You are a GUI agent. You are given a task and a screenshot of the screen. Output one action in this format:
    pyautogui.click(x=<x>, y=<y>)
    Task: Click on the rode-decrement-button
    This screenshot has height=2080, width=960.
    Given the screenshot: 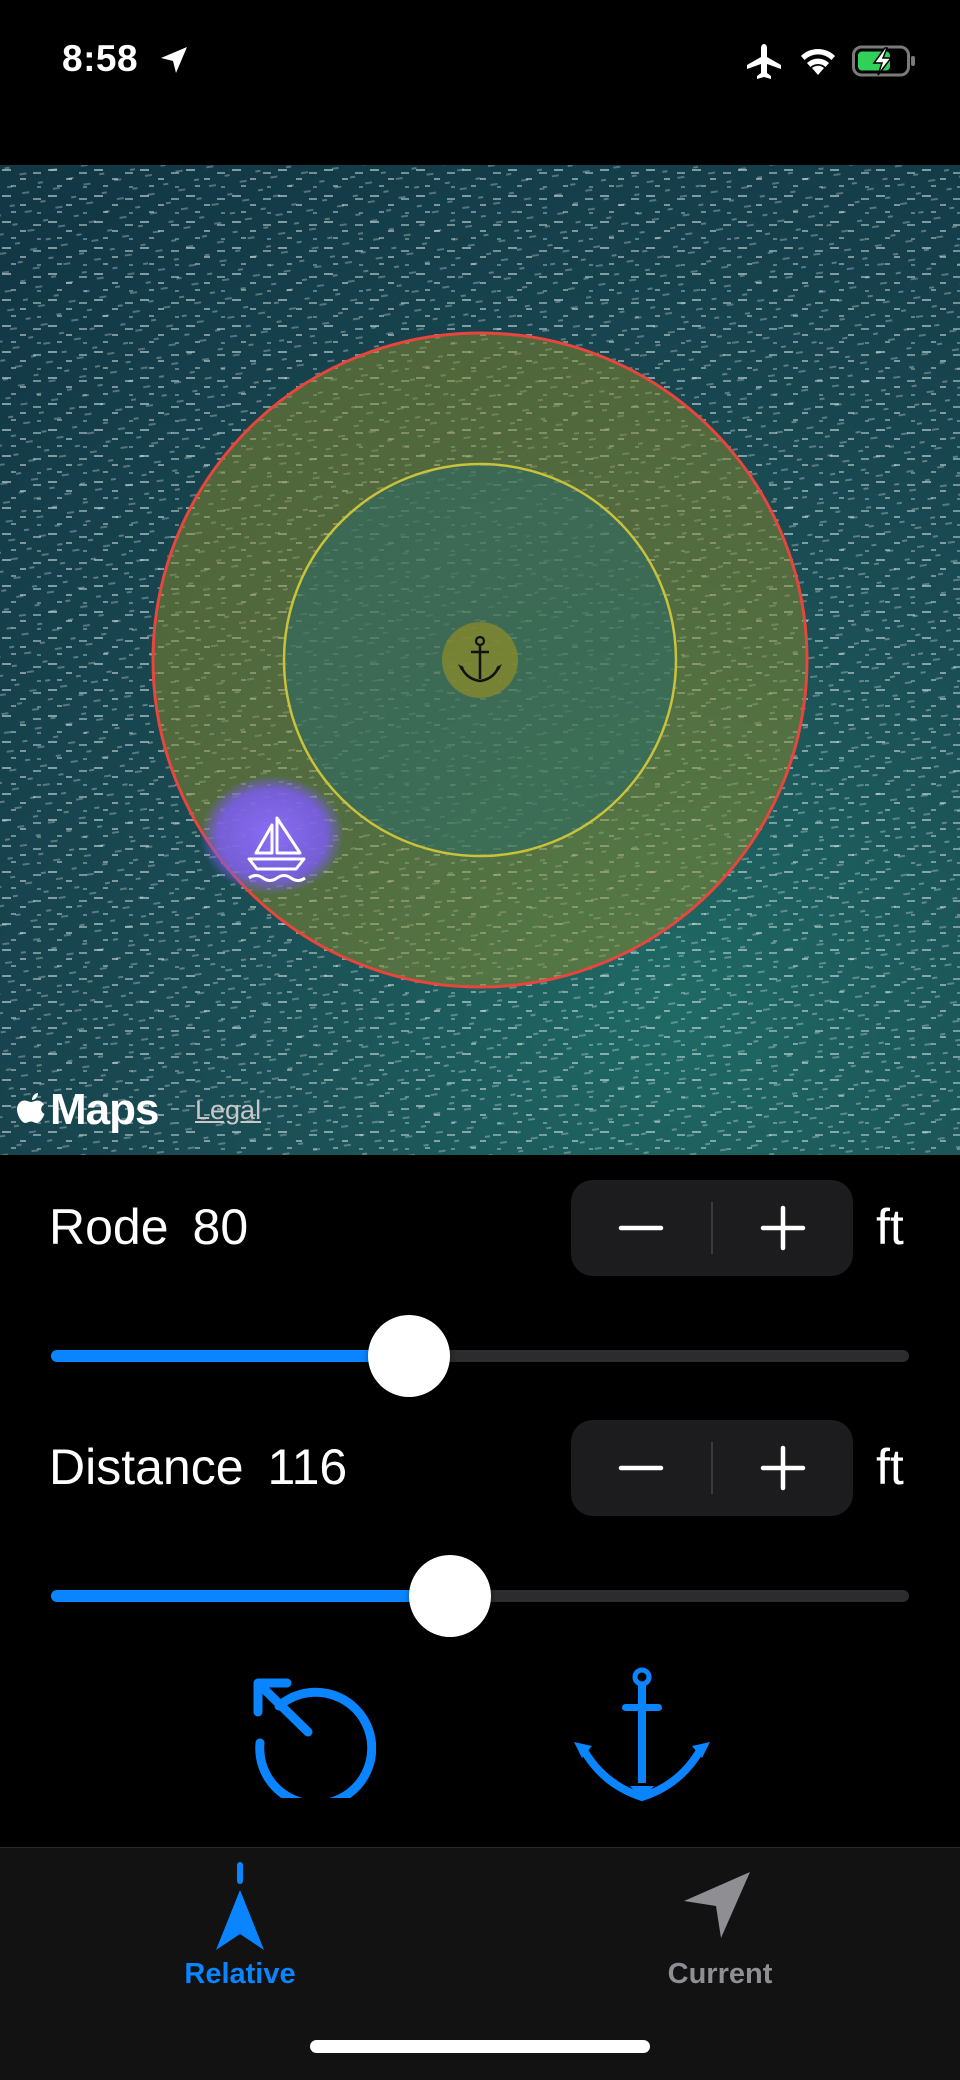 What is the action you would take?
    pyautogui.click(x=641, y=1228)
    